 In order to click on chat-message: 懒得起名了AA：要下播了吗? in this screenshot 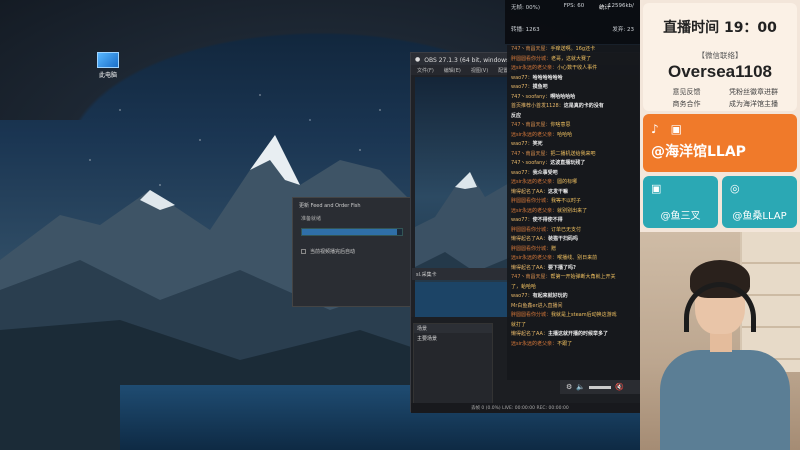, I will do `click(573, 269)`.